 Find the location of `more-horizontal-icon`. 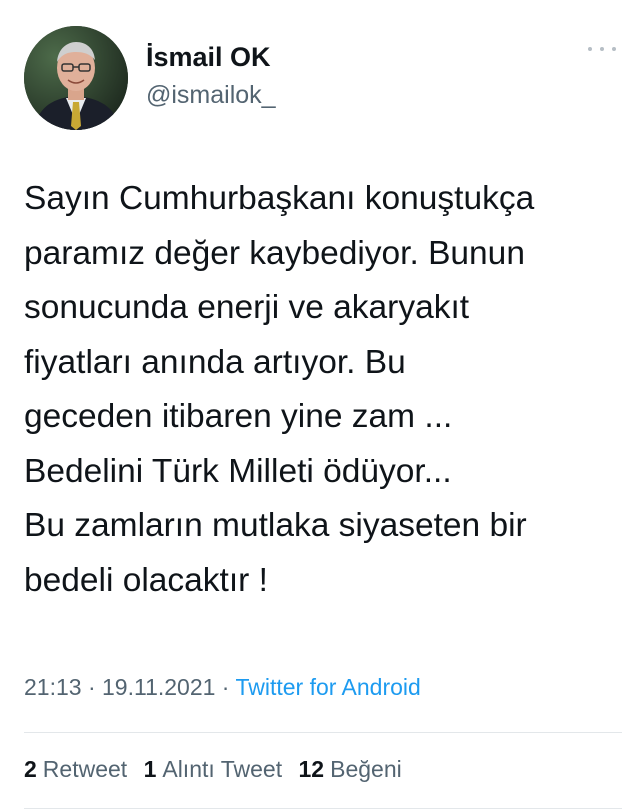

more-horizontal-icon is located at coordinates (602, 49).